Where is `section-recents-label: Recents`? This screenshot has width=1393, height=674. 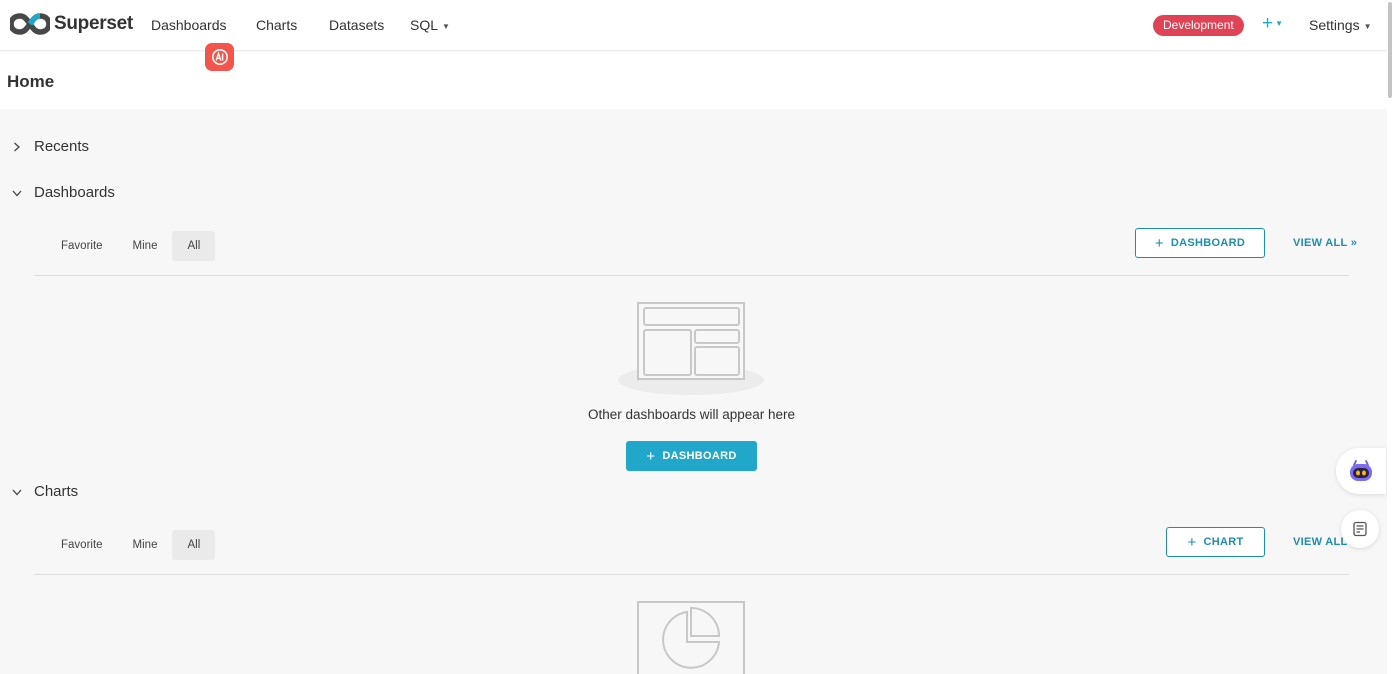 section-recents-label: Recents is located at coordinates (62, 146).